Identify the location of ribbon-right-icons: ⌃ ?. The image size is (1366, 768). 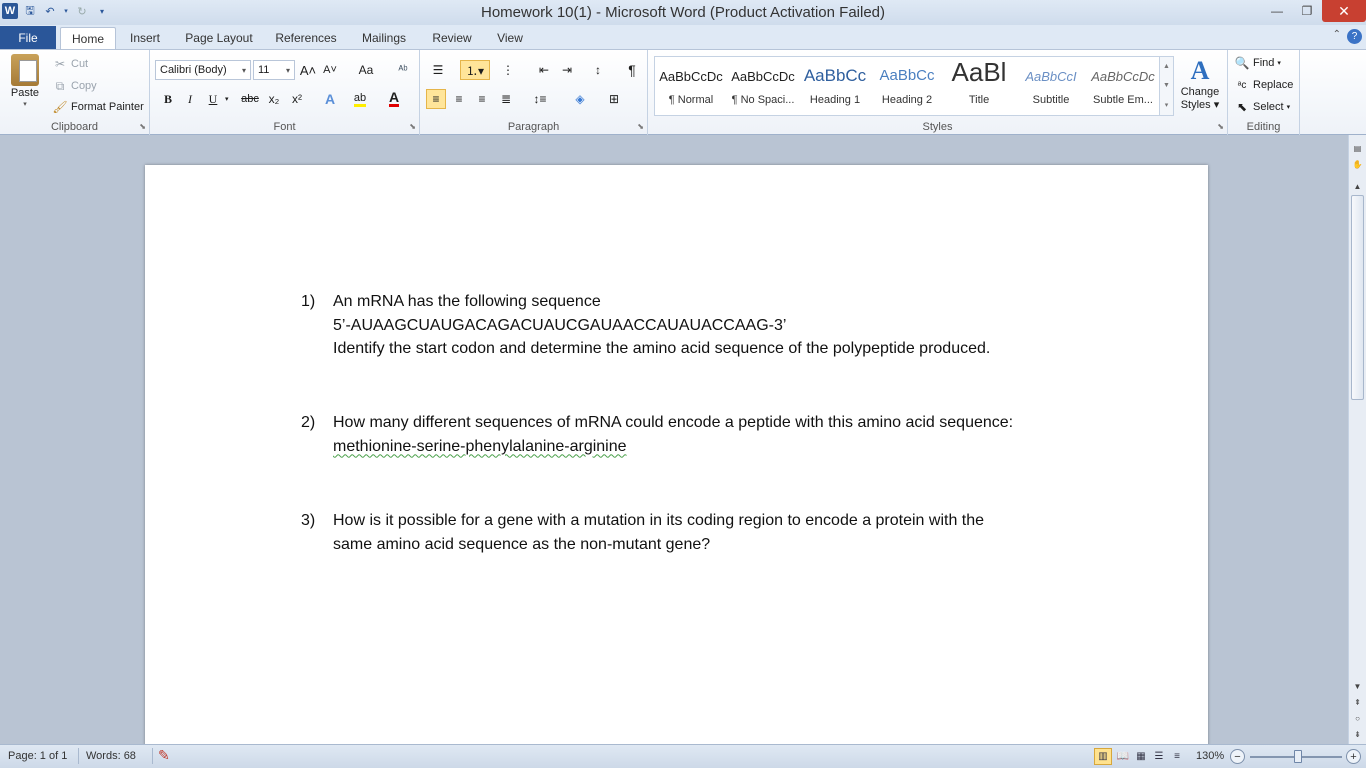
(1347, 36).